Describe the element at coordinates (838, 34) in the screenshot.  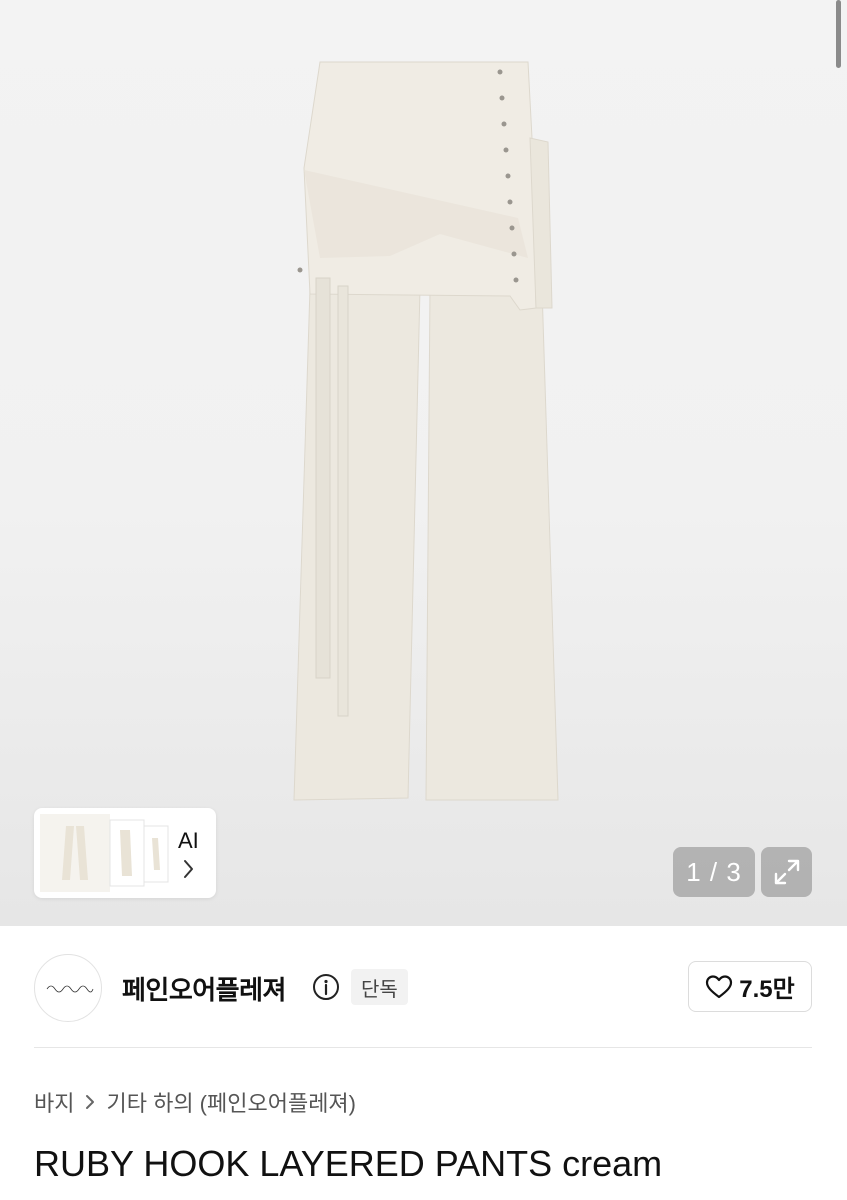
I see `scrollbar` at that location.